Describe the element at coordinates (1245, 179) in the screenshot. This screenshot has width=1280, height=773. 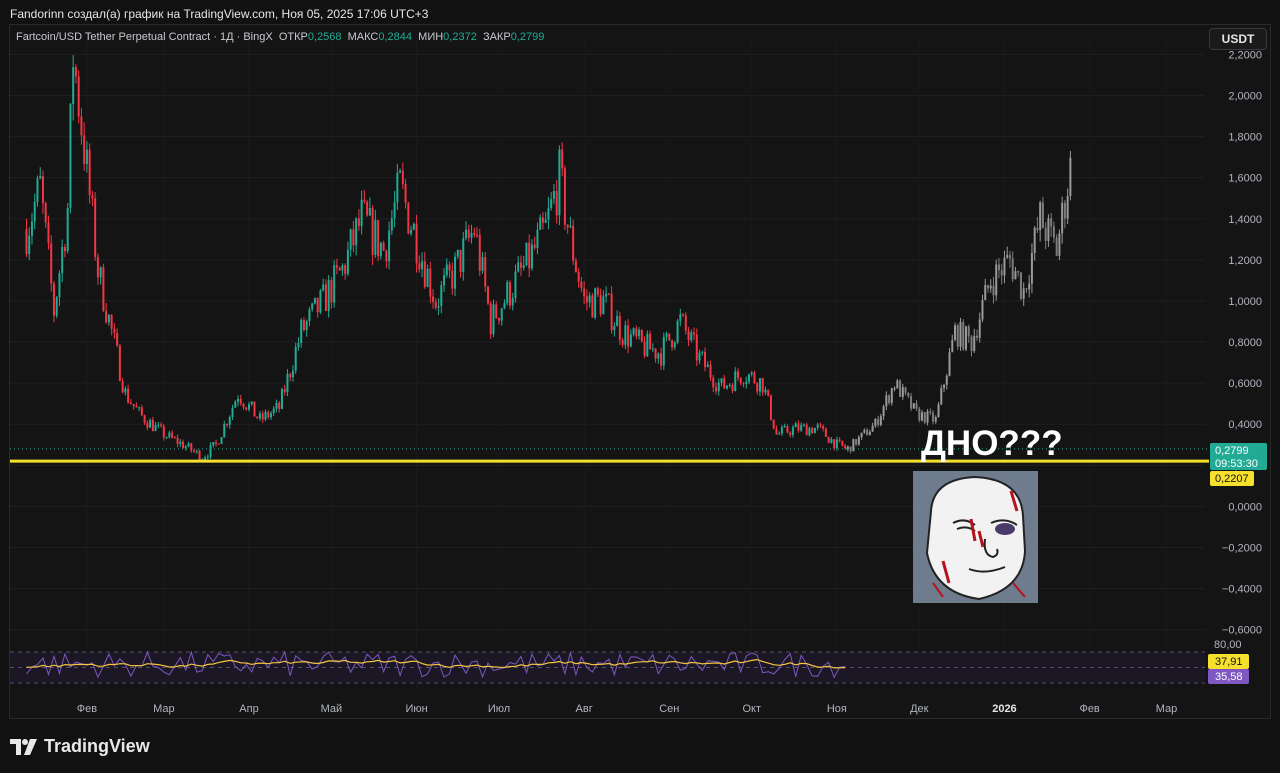
I see `price-tick-label: 1,6000` at that location.